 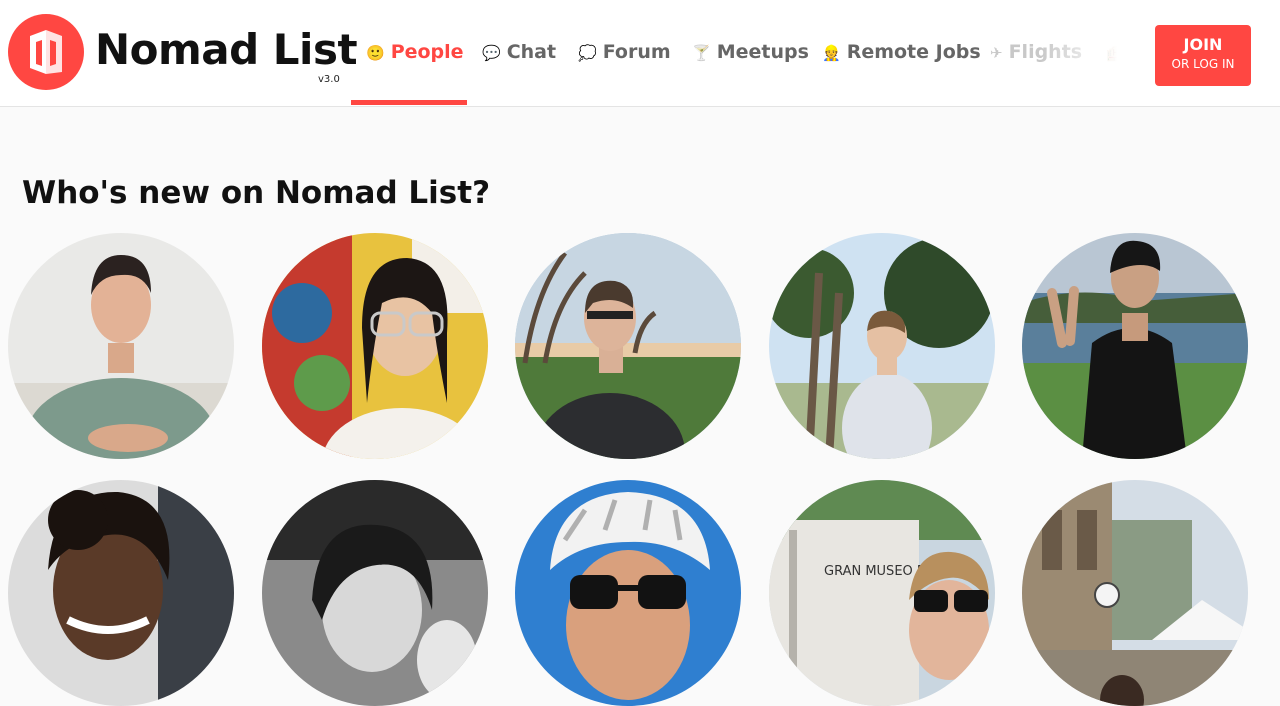 I want to click on nav-tab-forum: 💭 Forum, so click(x=624, y=52).